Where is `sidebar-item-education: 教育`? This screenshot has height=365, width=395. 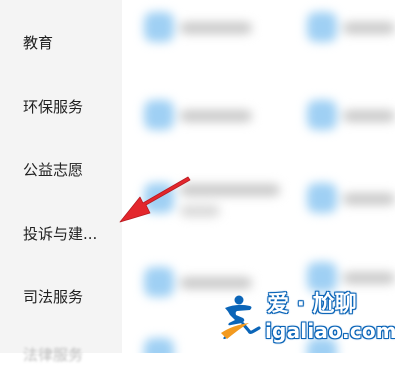
sidebar-item-education: 教育 is located at coordinates (38, 43).